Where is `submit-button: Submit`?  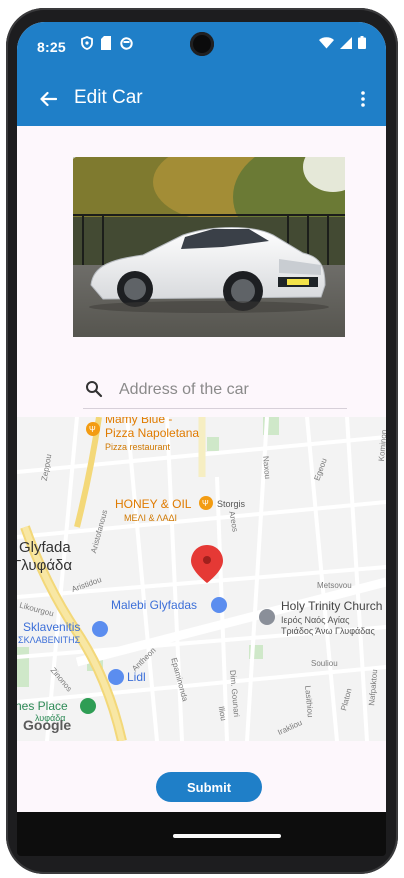 submit-button: Submit is located at coordinates (209, 787).